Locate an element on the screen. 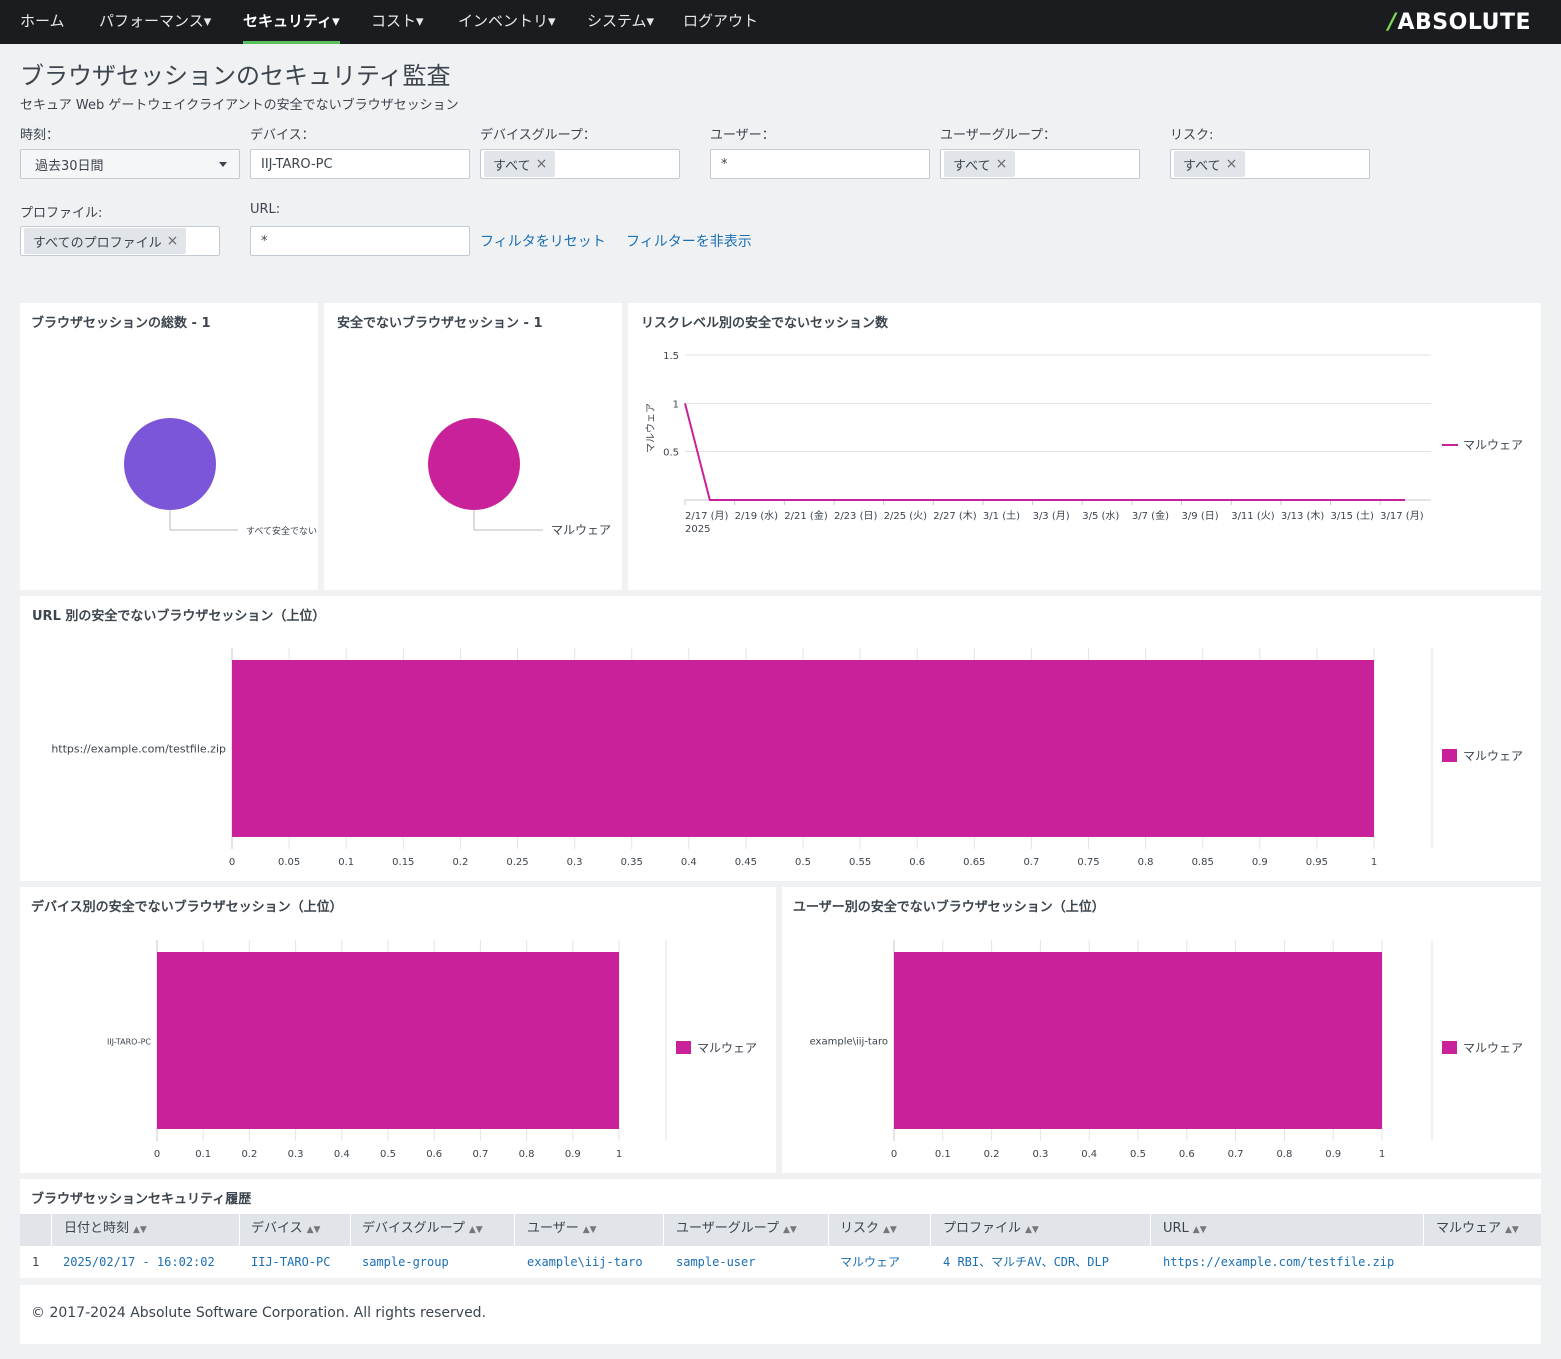 The image size is (1561, 1359). nav-inventory: インベントリ▾ is located at coordinates (507, 22).